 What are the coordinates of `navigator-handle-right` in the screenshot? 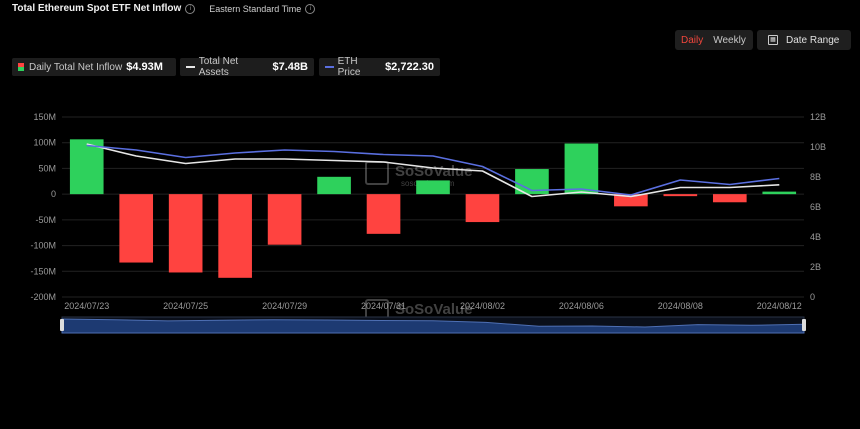 It's located at (804, 325).